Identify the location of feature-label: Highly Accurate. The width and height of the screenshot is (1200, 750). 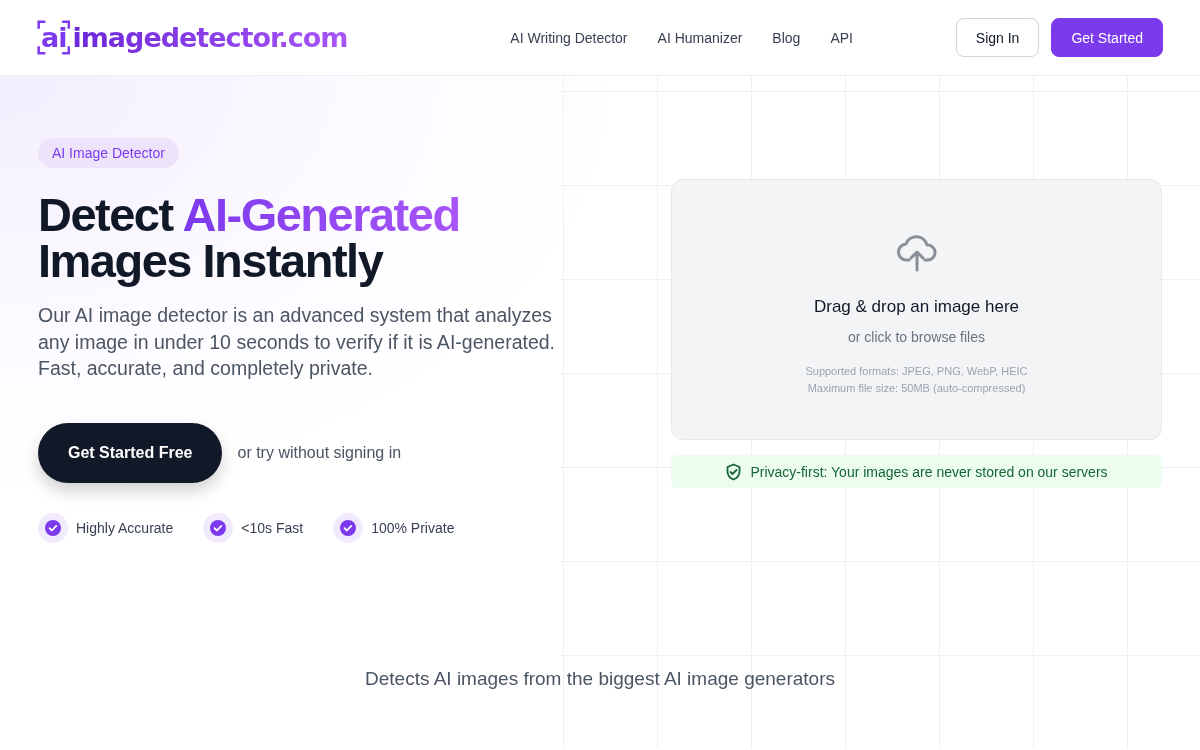
(125, 527).